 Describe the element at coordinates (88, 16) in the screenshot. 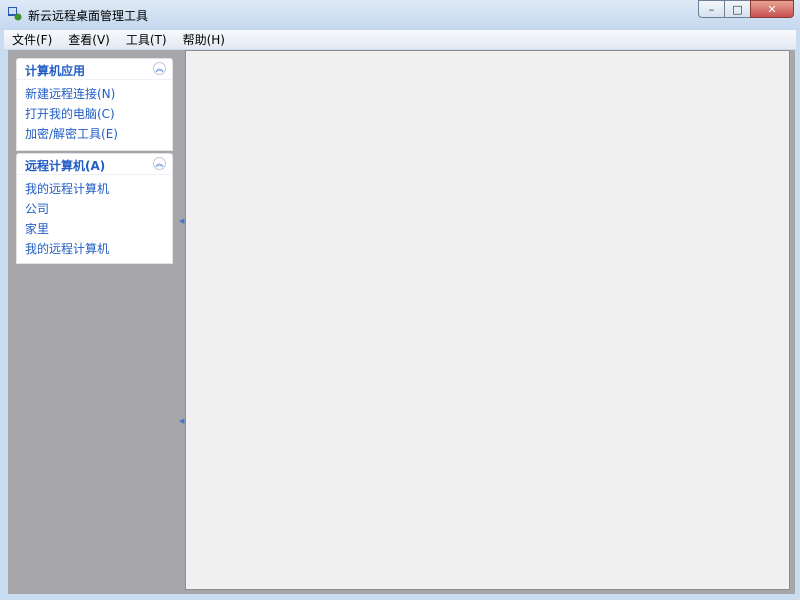

I see `window-title: 新云远程桌面管理工具` at that location.